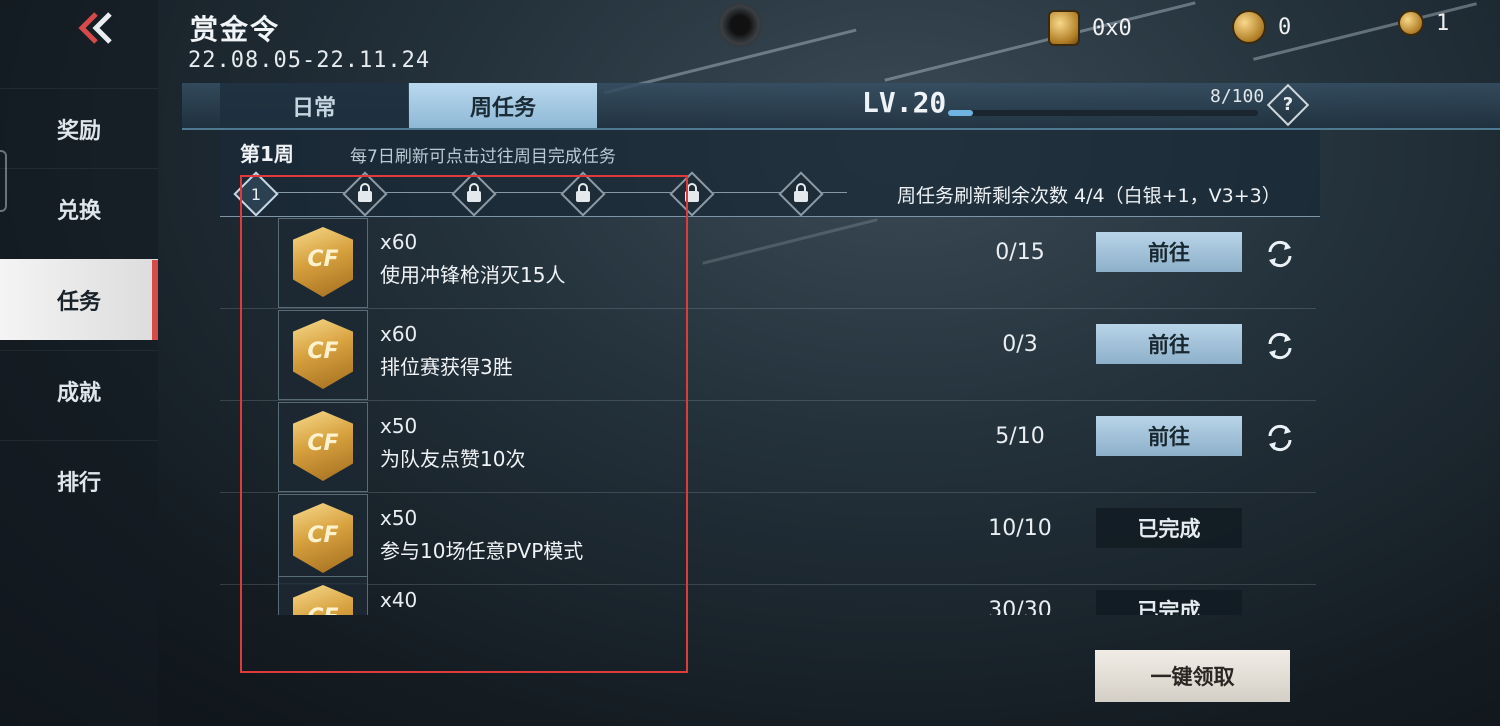 The width and height of the screenshot is (1500, 726). Describe the element at coordinates (960, 113) in the screenshot. I see `level-progress-fill` at that location.